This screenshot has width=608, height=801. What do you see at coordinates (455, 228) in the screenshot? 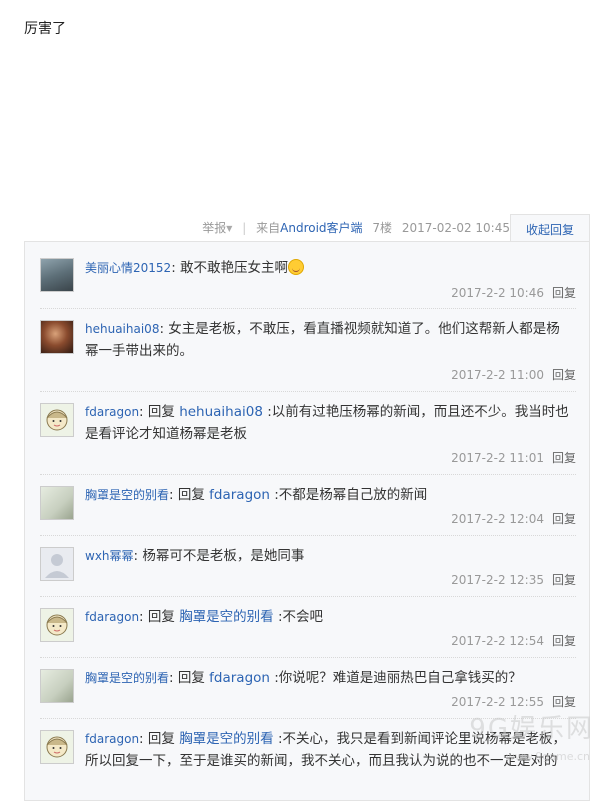
I see `post-datetime: 2017-02-02 10:45` at bounding box center [455, 228].